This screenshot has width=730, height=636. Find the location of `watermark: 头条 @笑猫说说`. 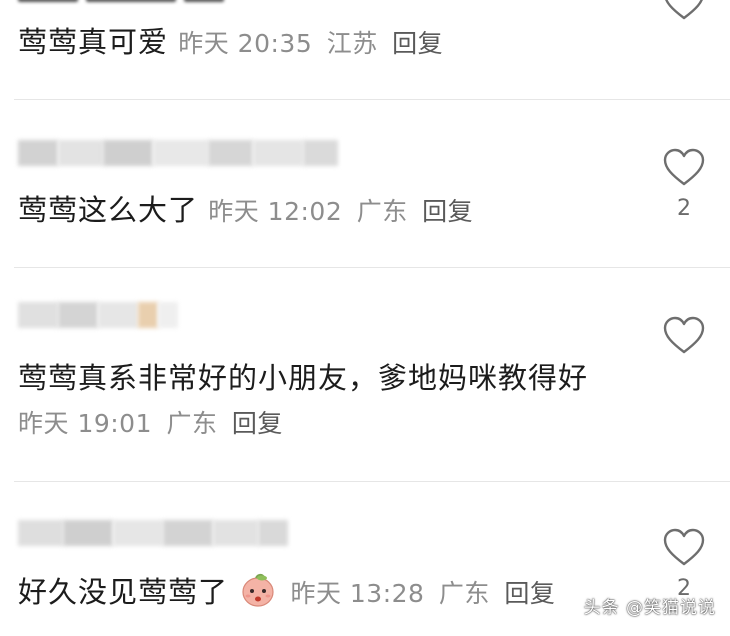

watermark: 头条 @笑猫说说 is located at coordinates (649, 608).